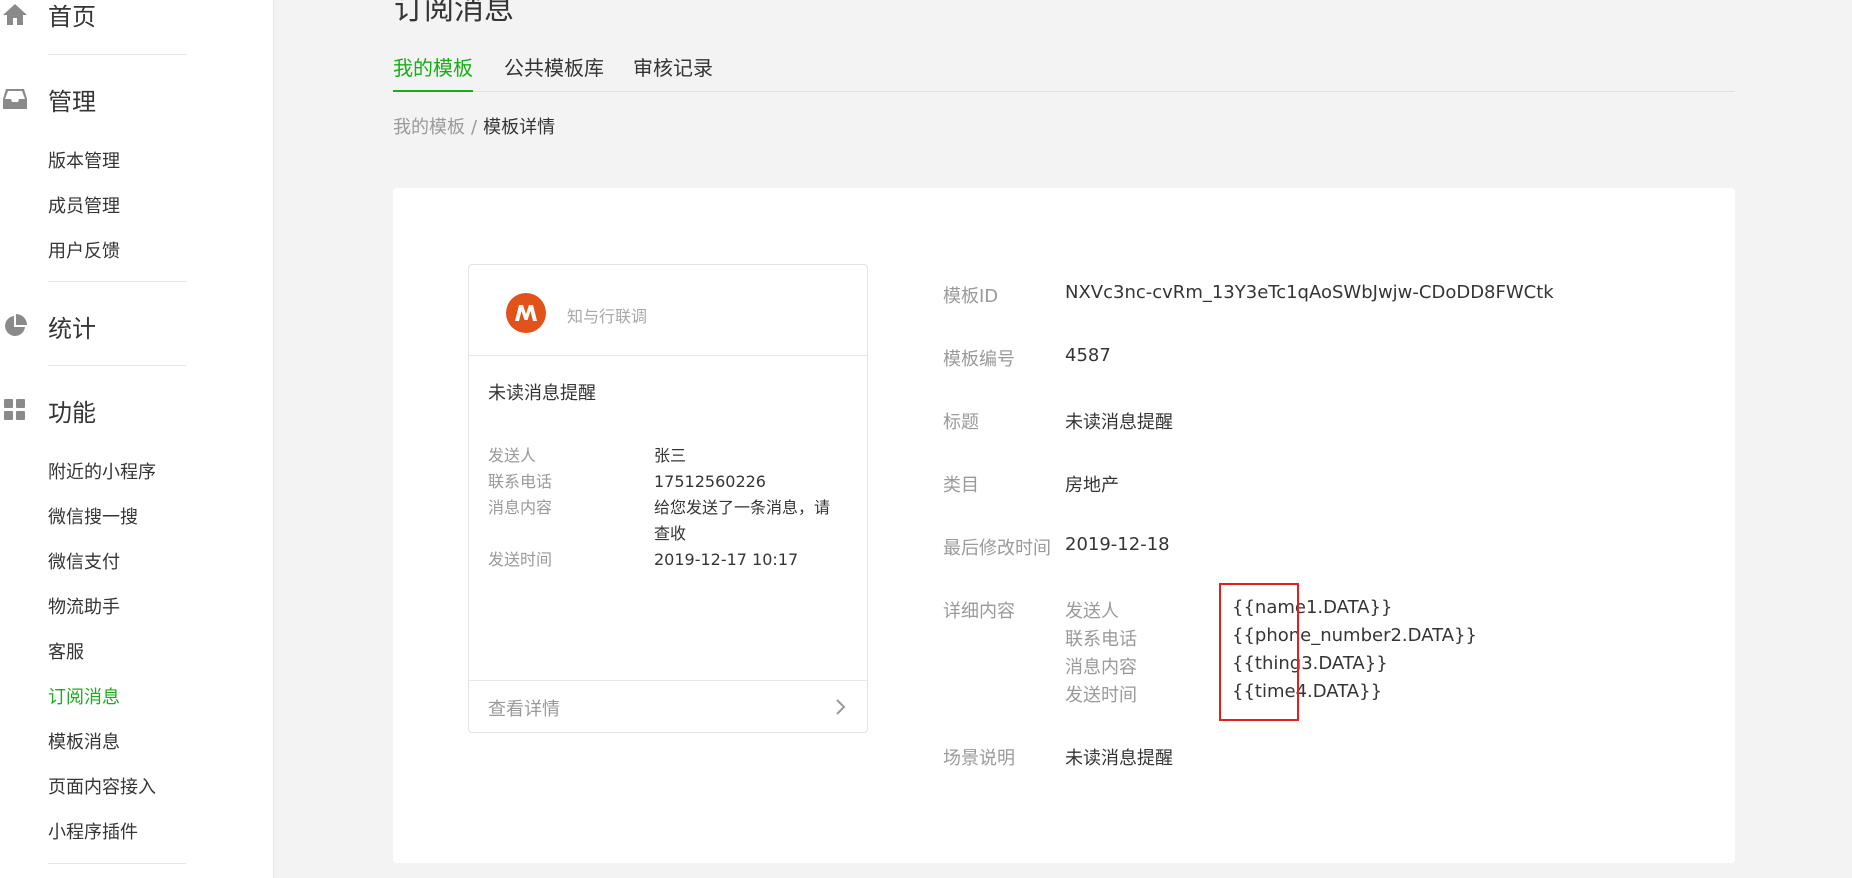  Describe the element at coordinates (1119, 758) in the screenshot. I see `scene-value: 未读消息提醒` at that location.